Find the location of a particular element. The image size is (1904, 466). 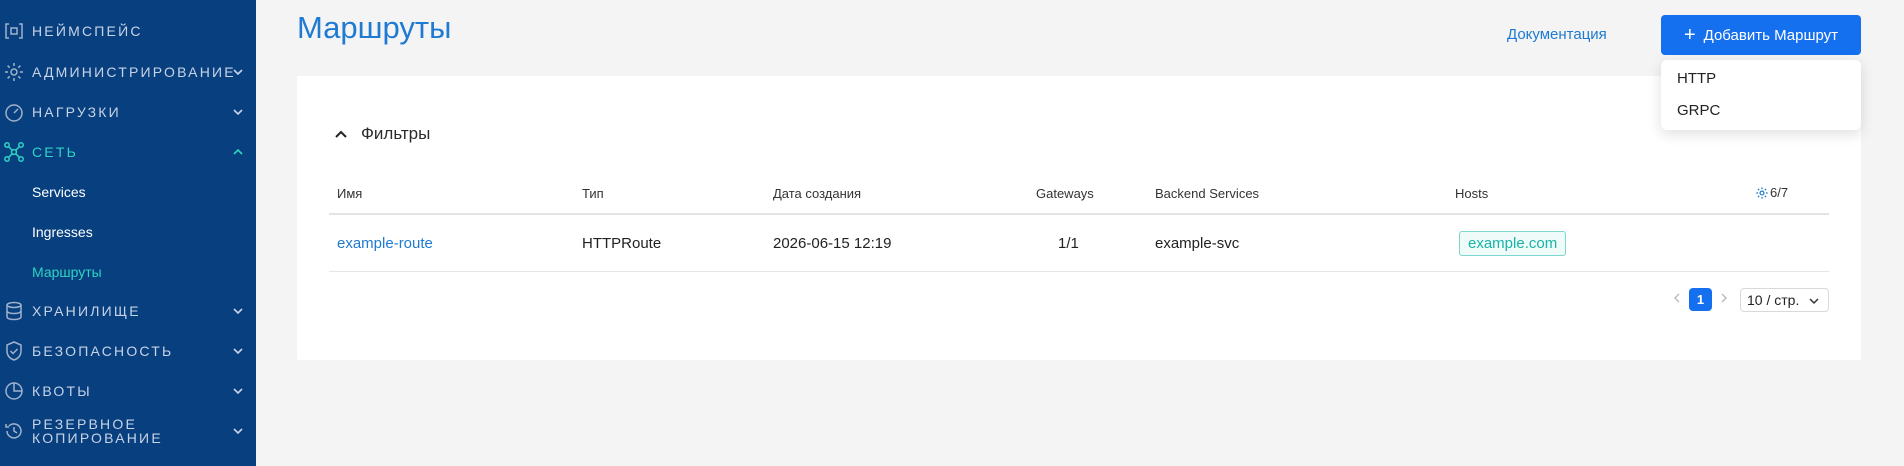

sidebar-item-backup: РЕЗЕРВНОЕ КОПИРОВАНИЕ is located at coordinates (128, 431).